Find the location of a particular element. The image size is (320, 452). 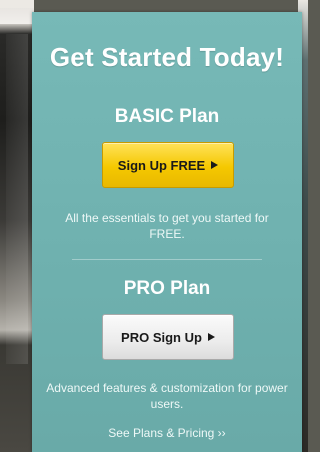

plan-divider is located at coordinates (167, 259).